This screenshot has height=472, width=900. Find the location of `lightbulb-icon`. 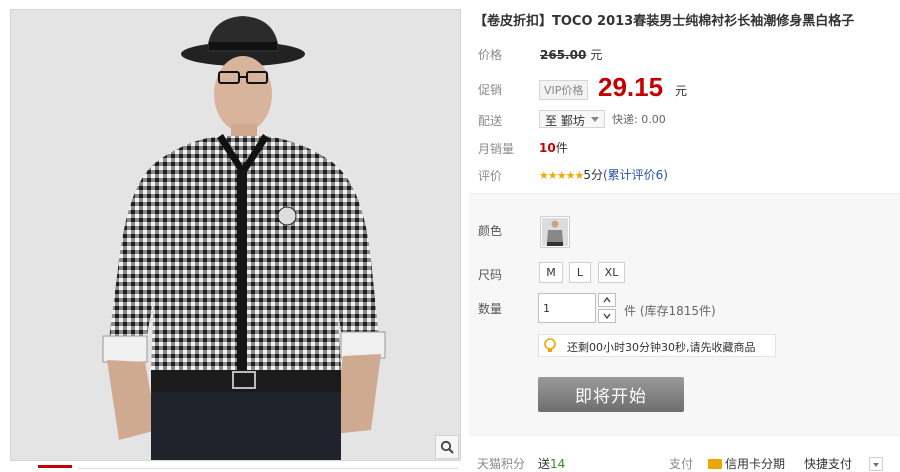

lightbulb-icon is located at coordinates (550, 347).